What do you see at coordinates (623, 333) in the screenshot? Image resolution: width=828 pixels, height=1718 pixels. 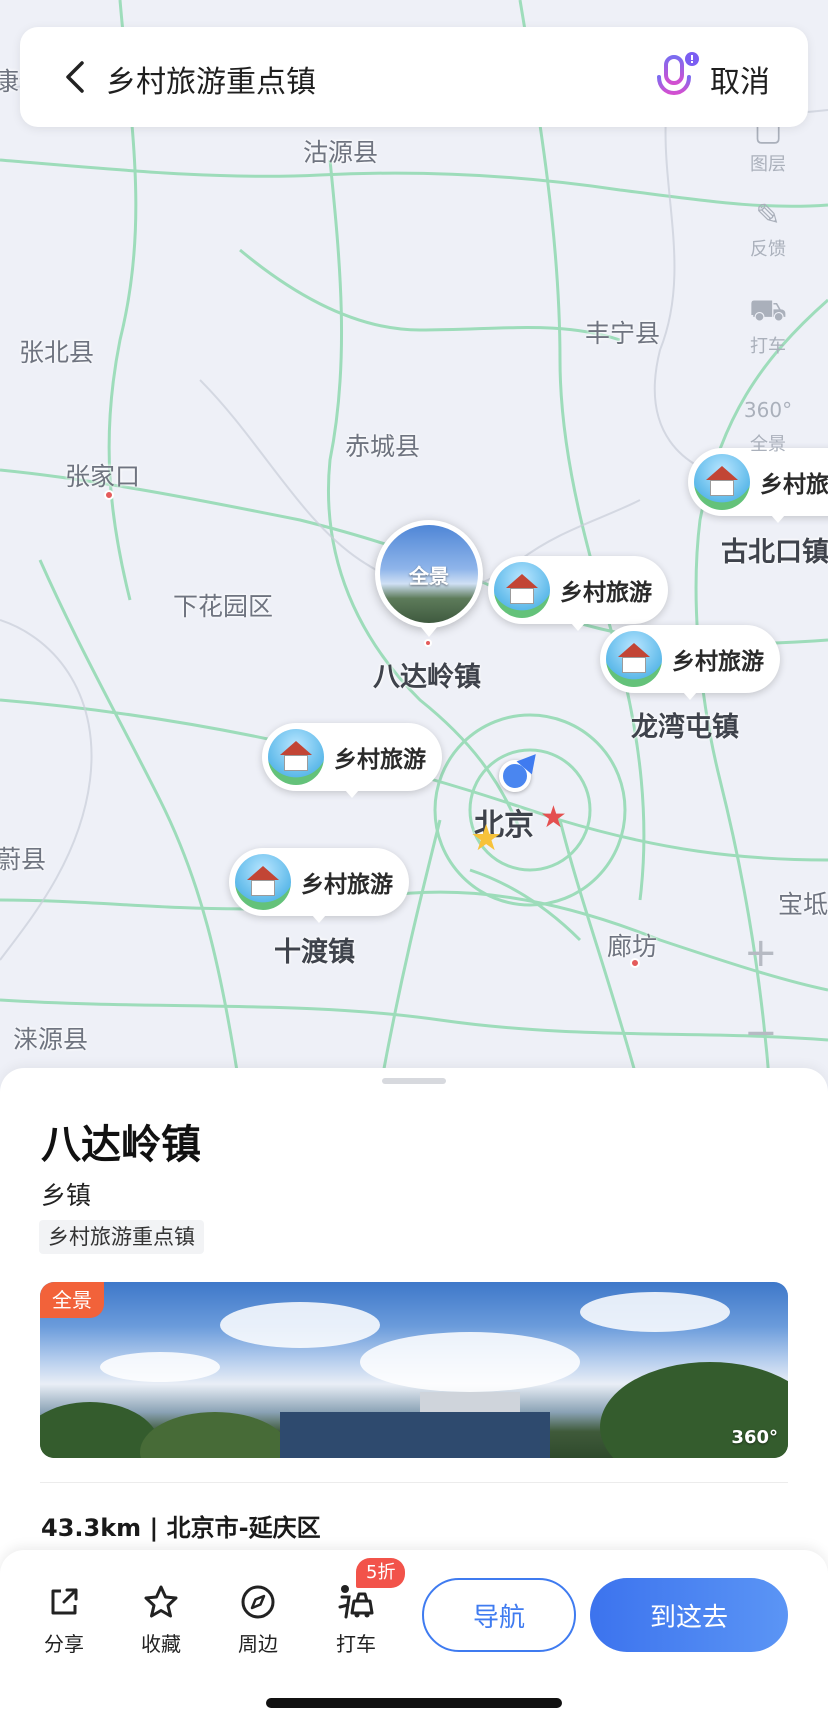 I see `place-label: 丰宁县` at bounding box center [623, 333].